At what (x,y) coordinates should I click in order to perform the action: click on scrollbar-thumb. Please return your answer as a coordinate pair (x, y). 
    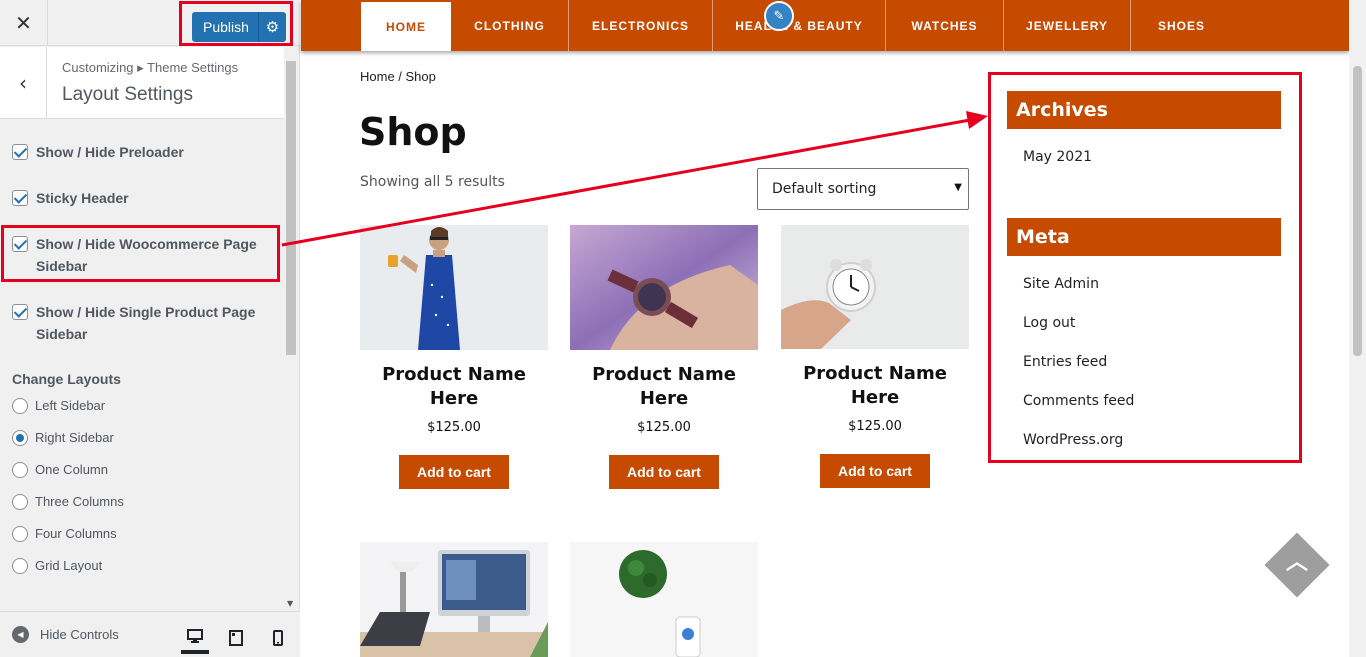
    Looking at the image, I should click on (291, 208).